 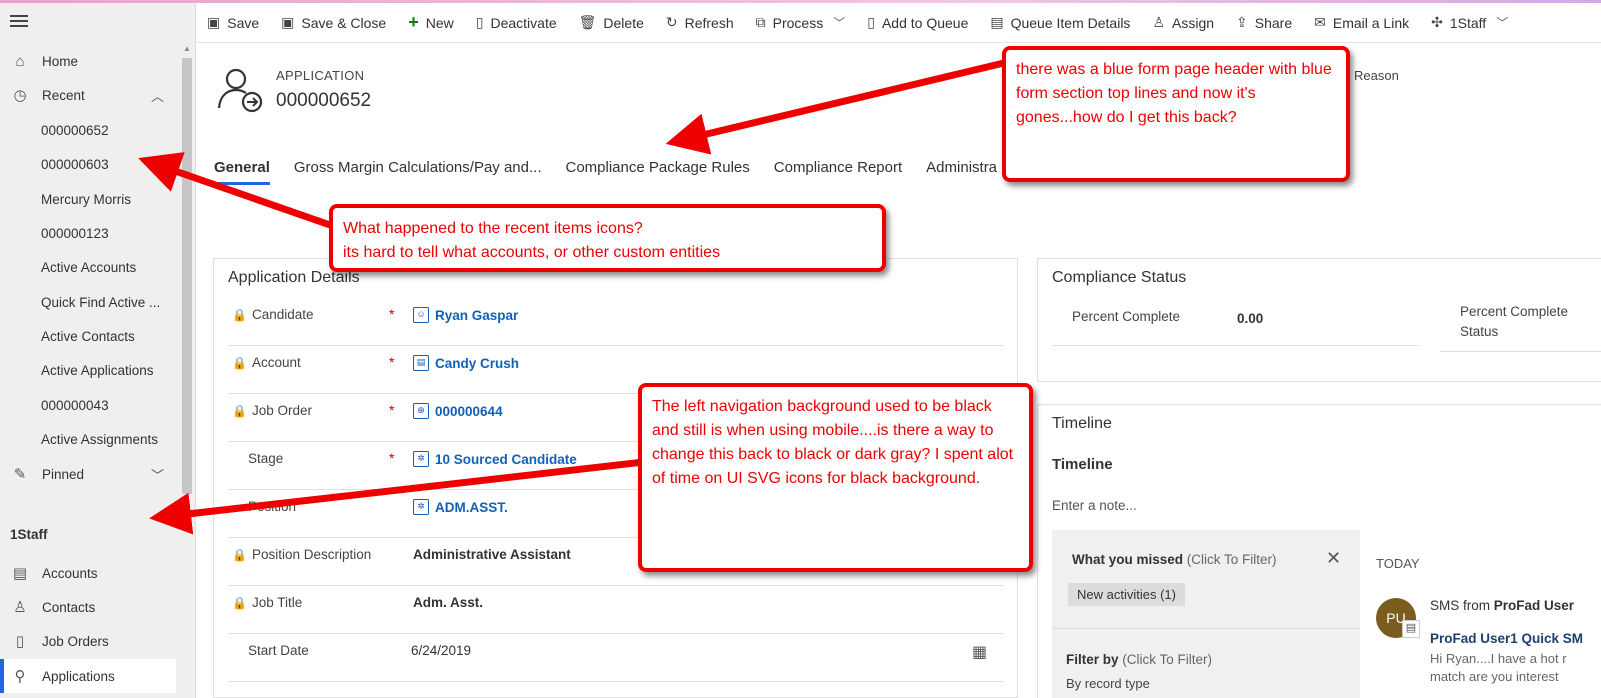 I want to click on save-button: ▣ Save, so click(x=233, y=23).